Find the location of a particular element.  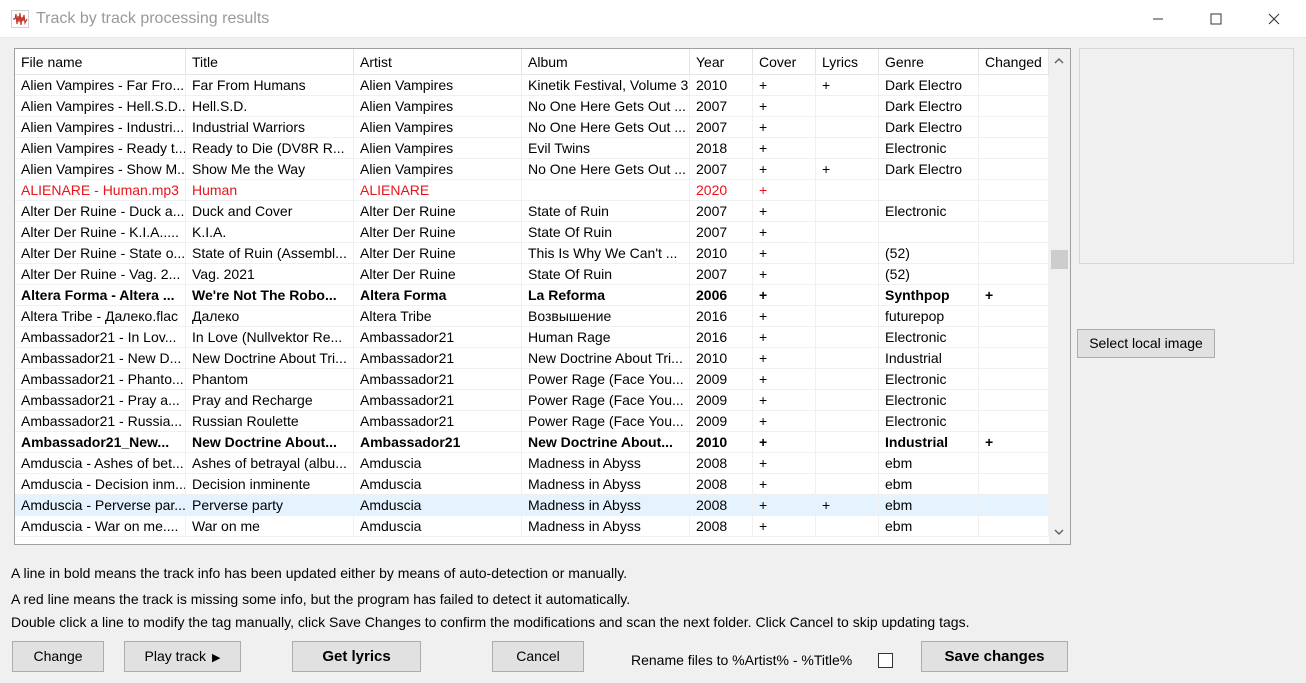

table-cell: Madness in Abyss is located at coordinates (606, 484).